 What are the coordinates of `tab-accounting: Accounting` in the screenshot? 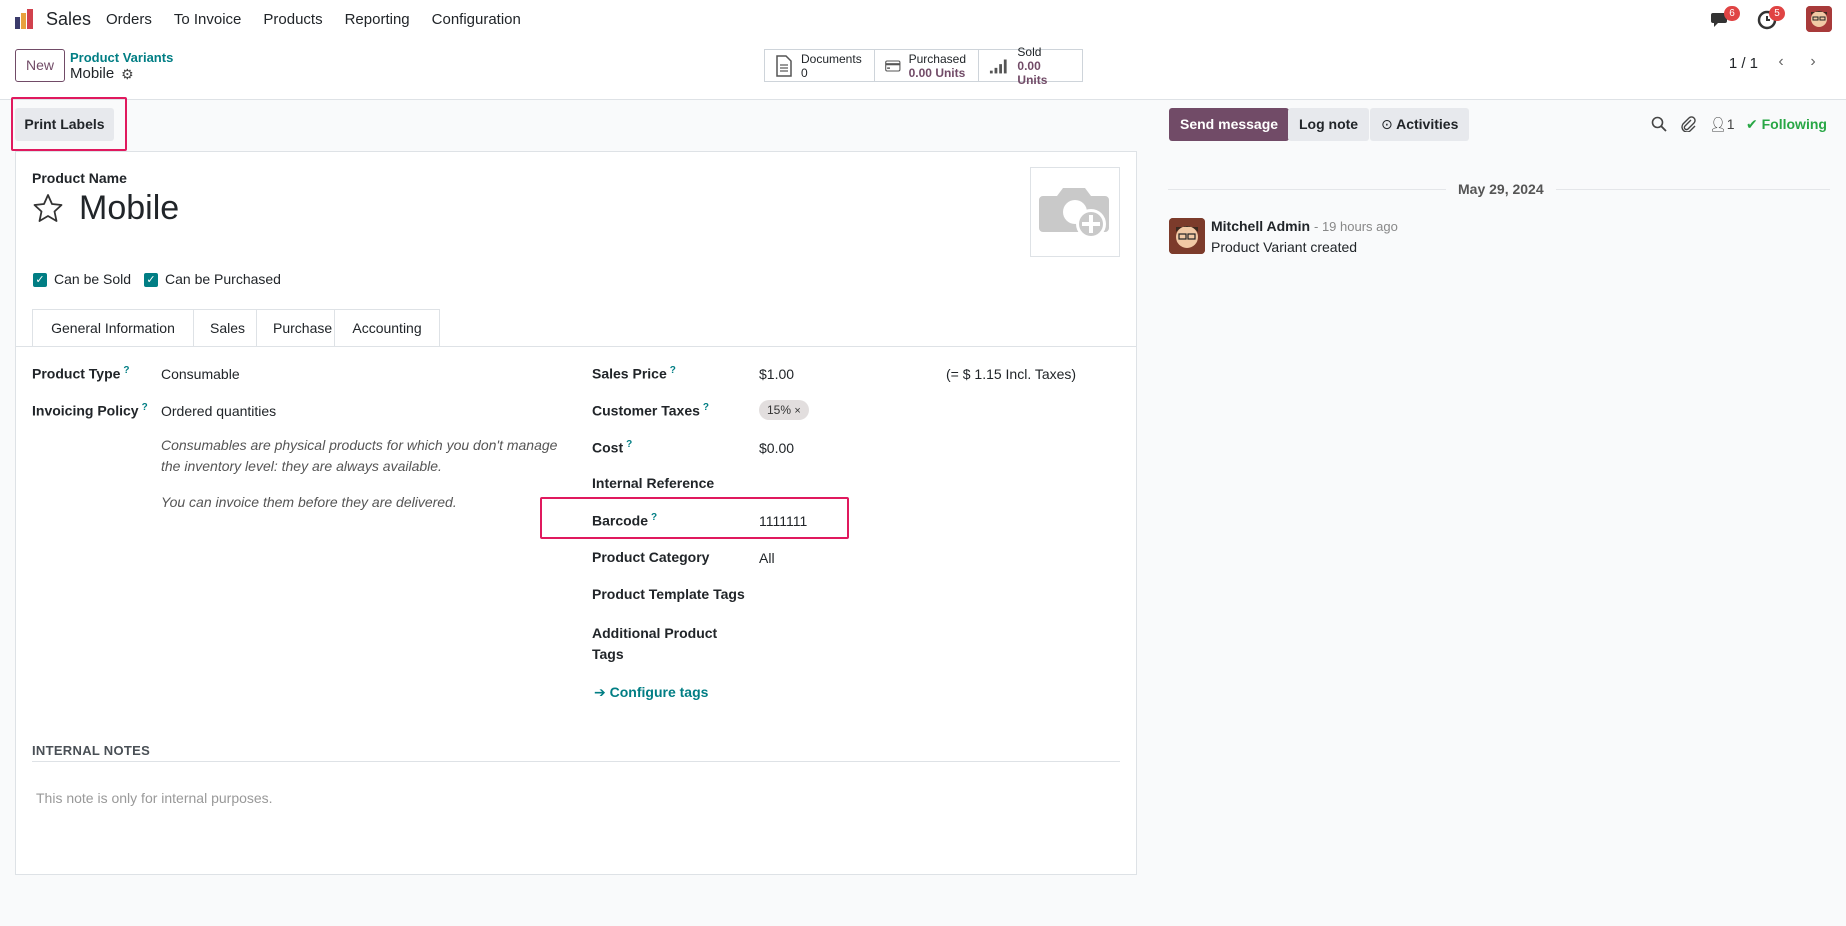 It's located at (387, 328).